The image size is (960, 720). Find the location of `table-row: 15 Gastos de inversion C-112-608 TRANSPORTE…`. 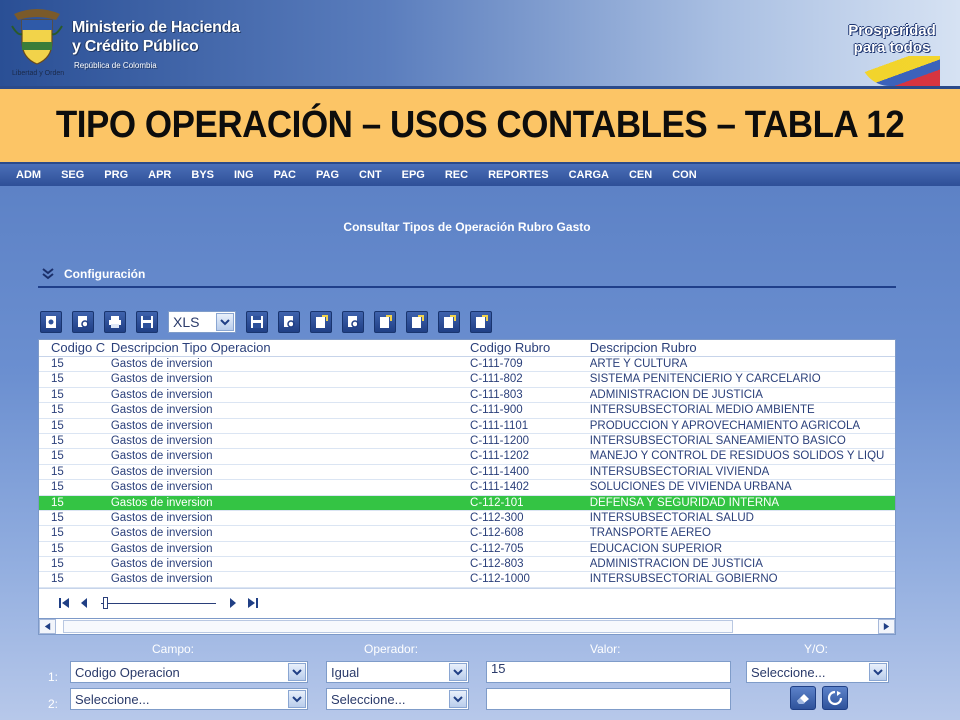

table-row: 15 Gastos de inversion C-112-608 TRANSPORTE… is located at coordinates (467, 534).